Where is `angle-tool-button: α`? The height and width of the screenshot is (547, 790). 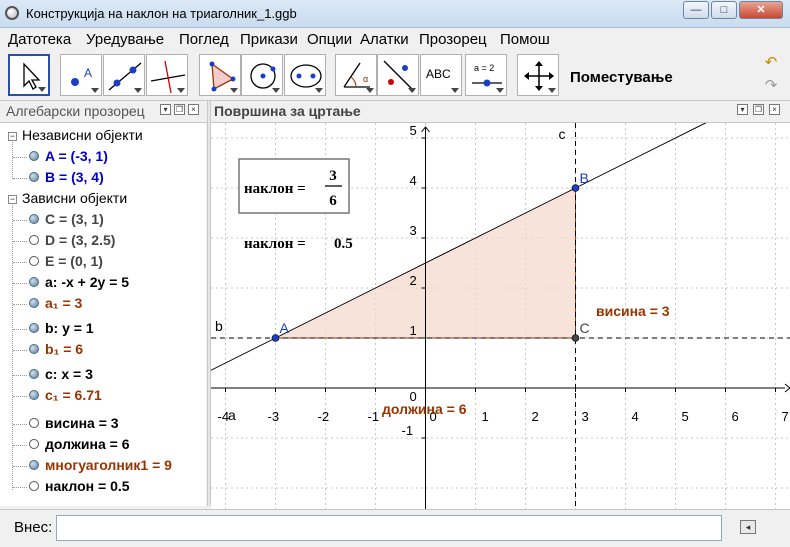 angle-tool-button: α is located at coordinates (356, 75).